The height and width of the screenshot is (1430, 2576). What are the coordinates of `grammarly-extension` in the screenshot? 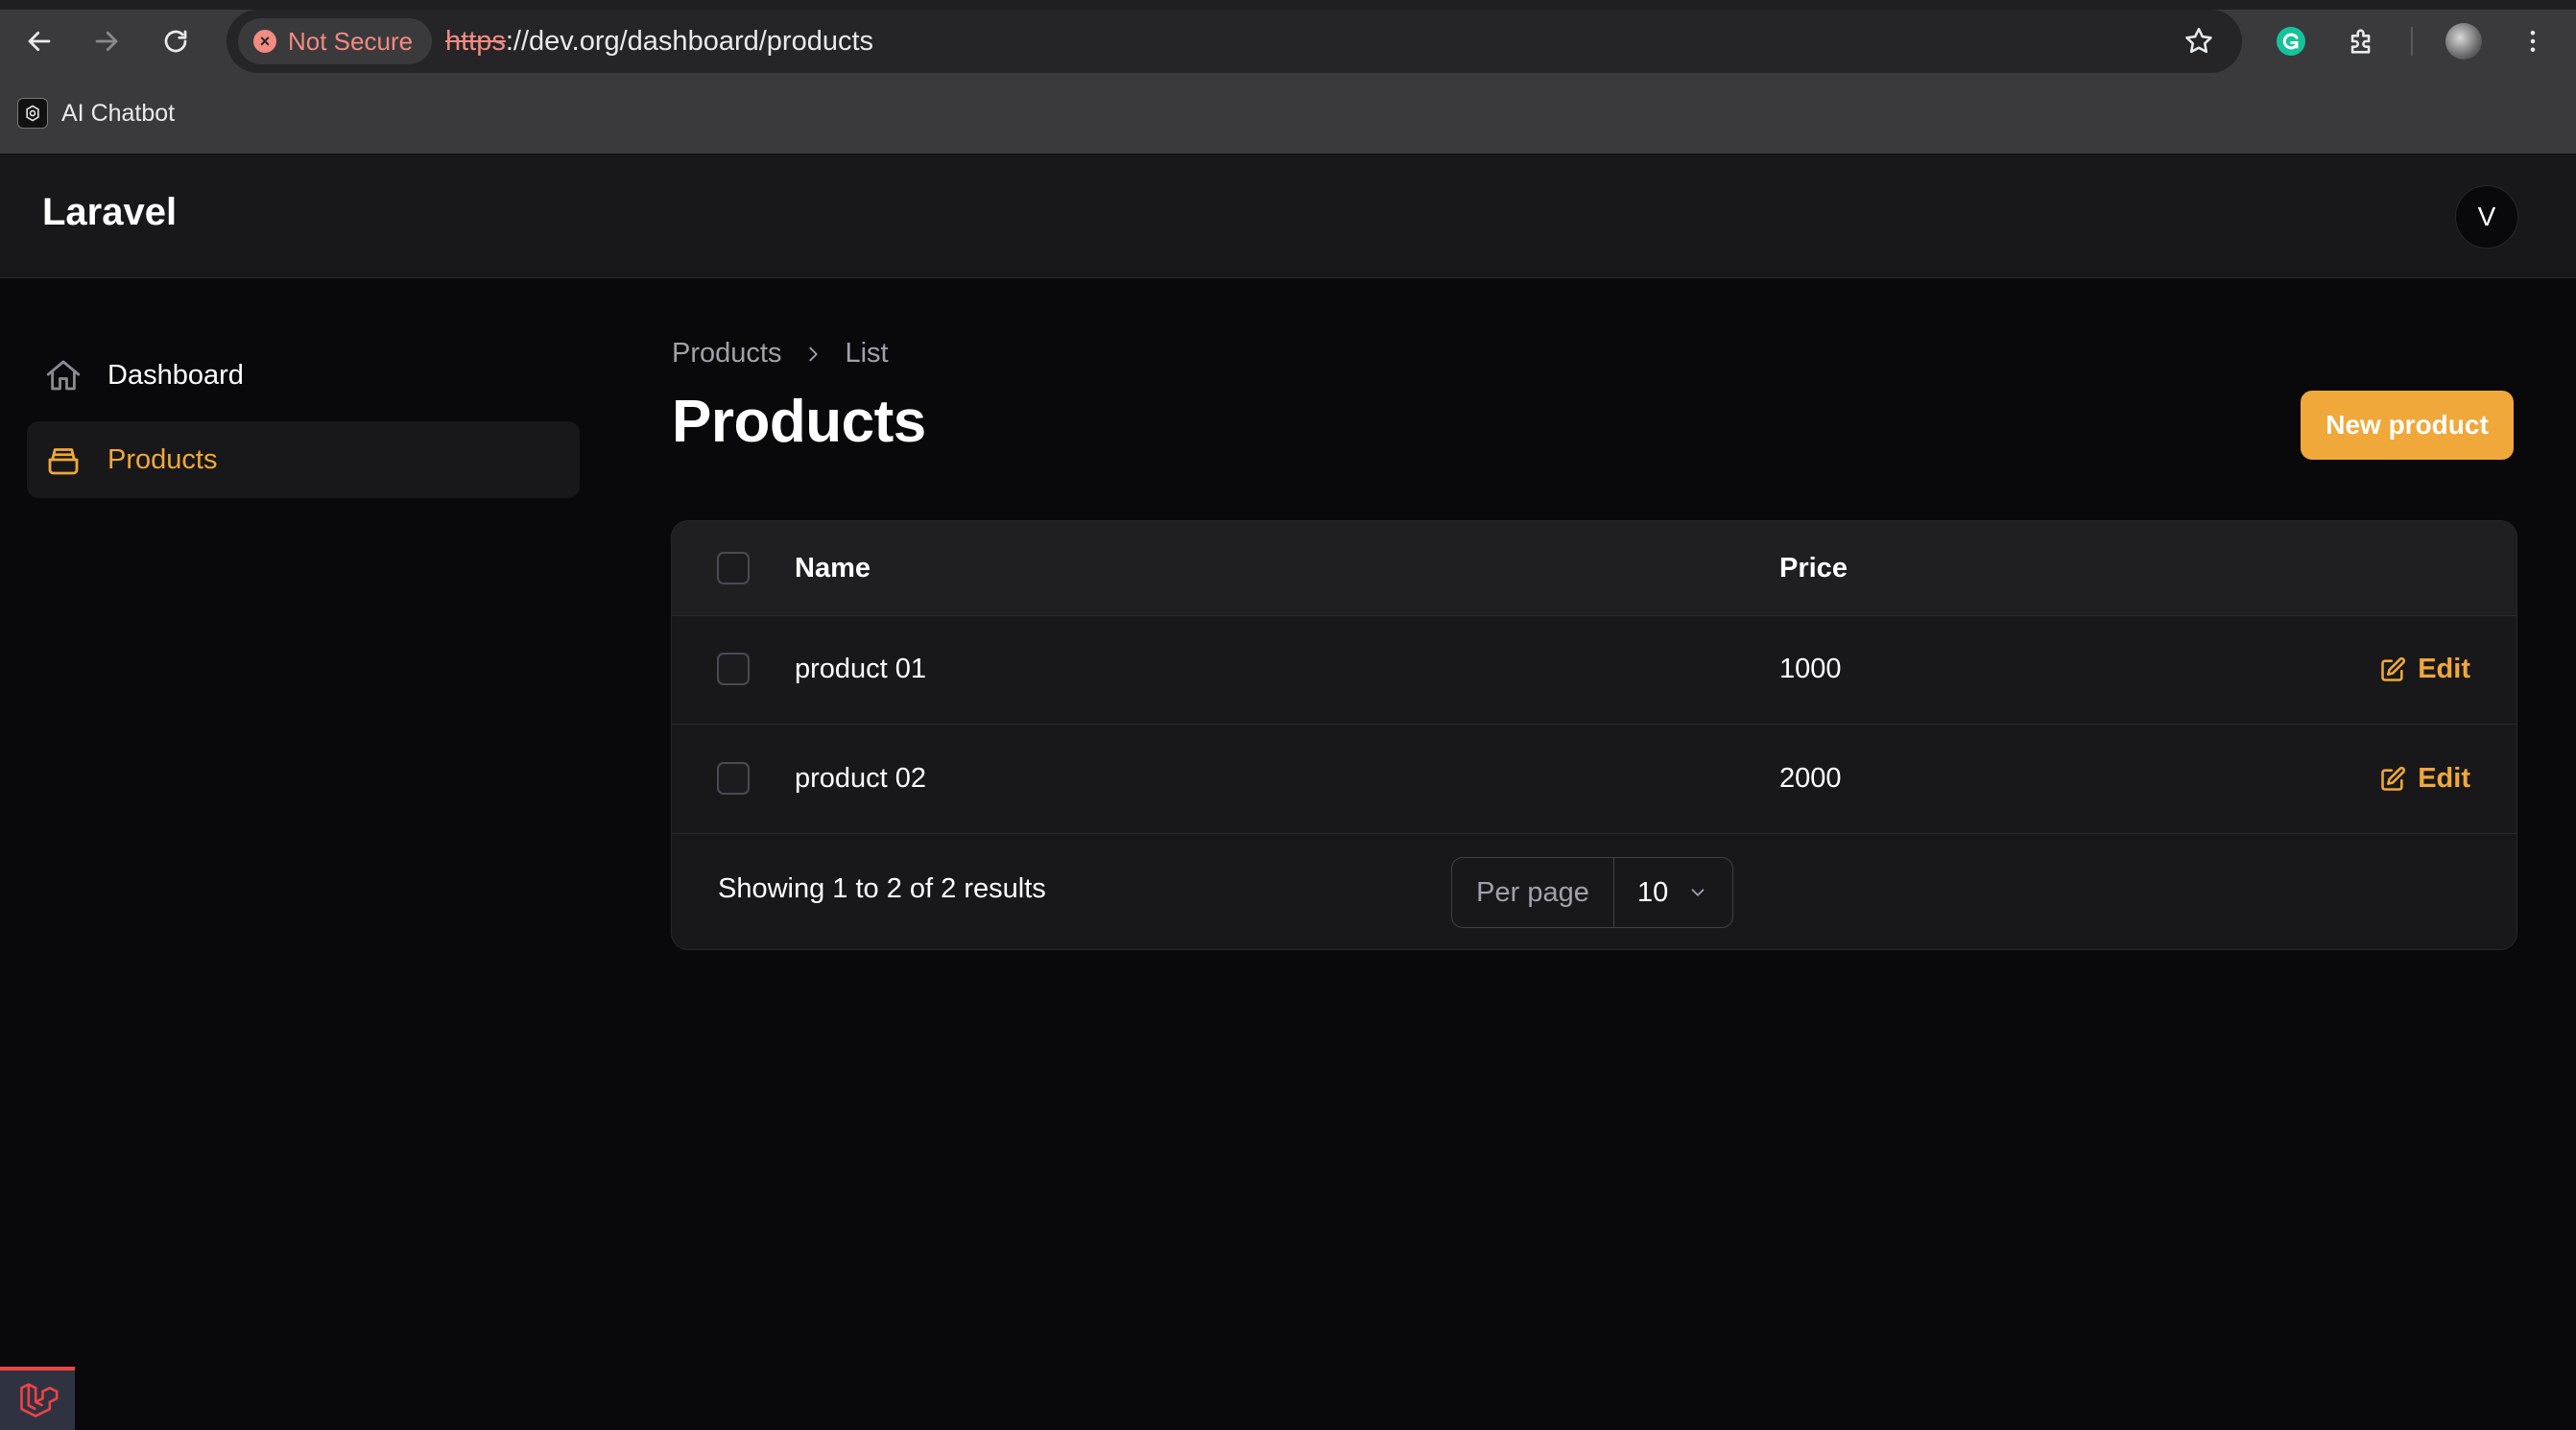 It's located at (2291, 41).